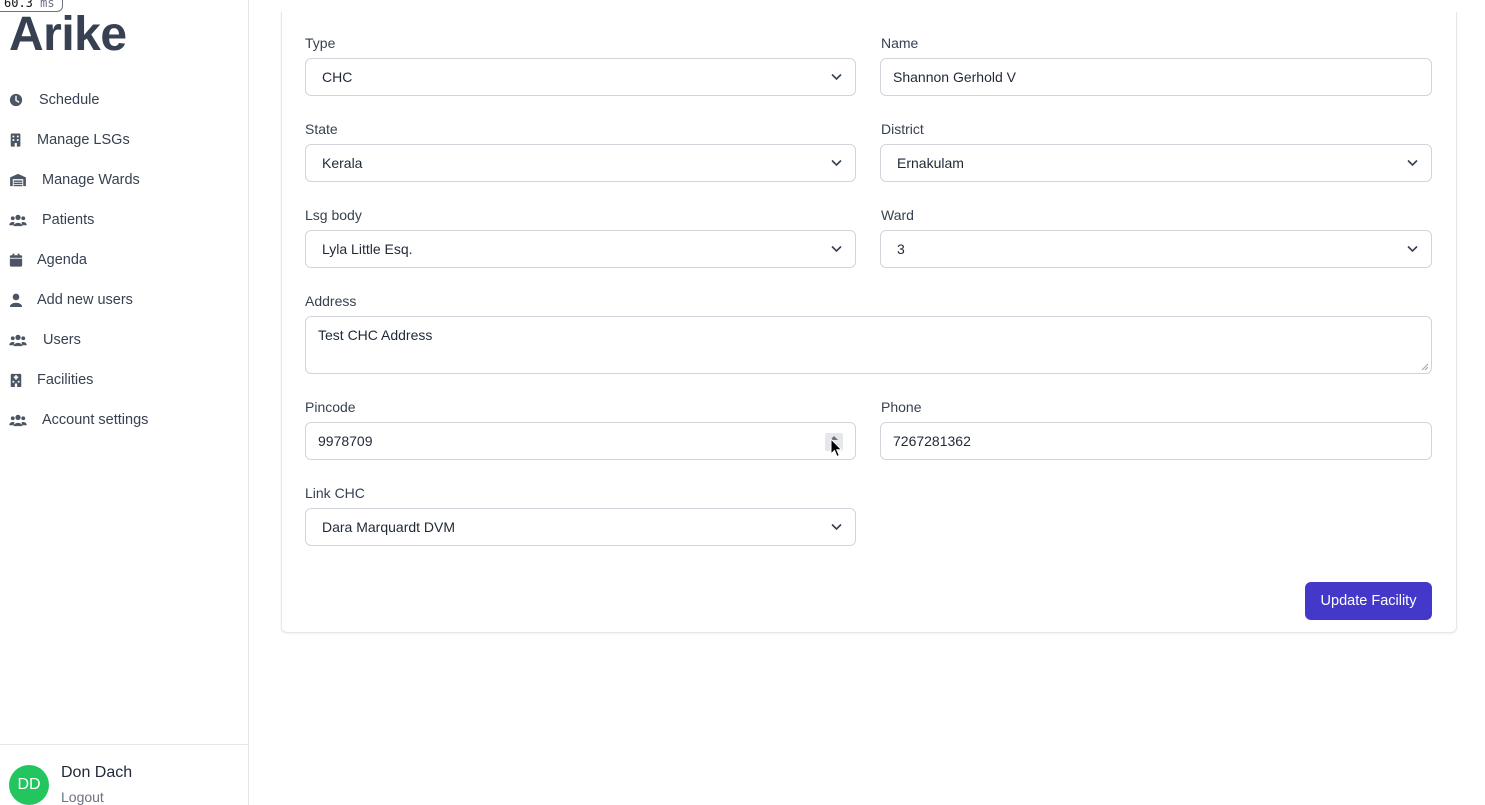  What do you see at coordinates (580, 527) in the screenshot?
I see `link-chc-select: Dara Marquardt DVM` at bounding box center [580, 527].